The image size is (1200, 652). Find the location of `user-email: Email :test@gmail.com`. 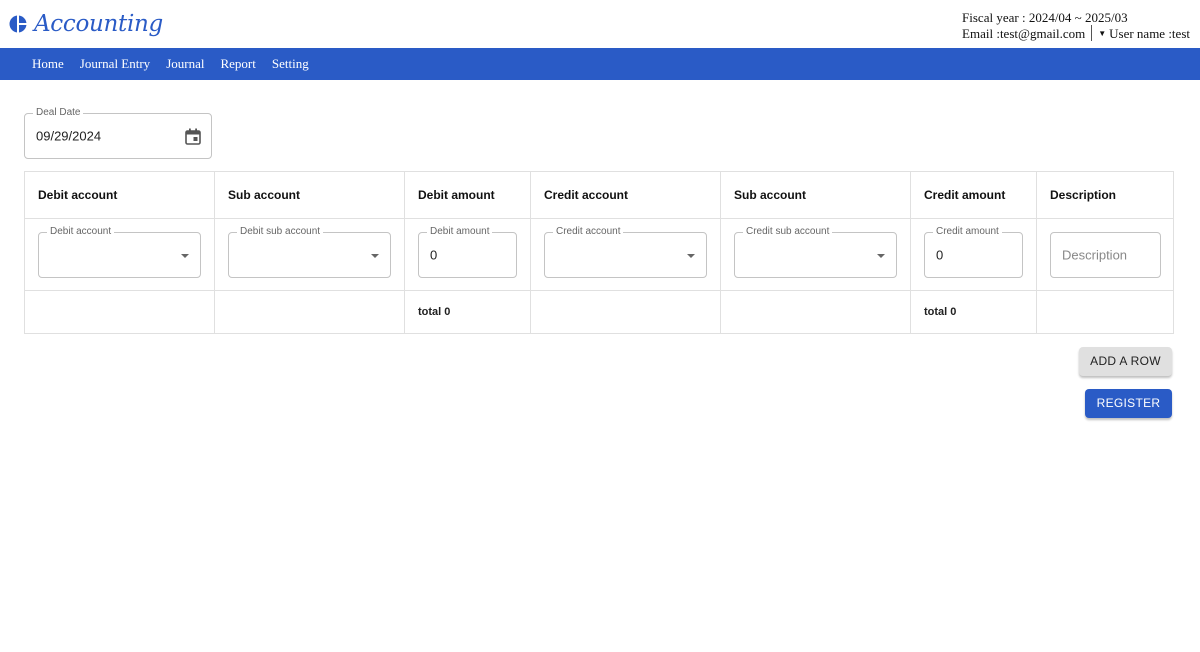

user-email: Email :test@gmail.com is located at coordinates (1024, 33).